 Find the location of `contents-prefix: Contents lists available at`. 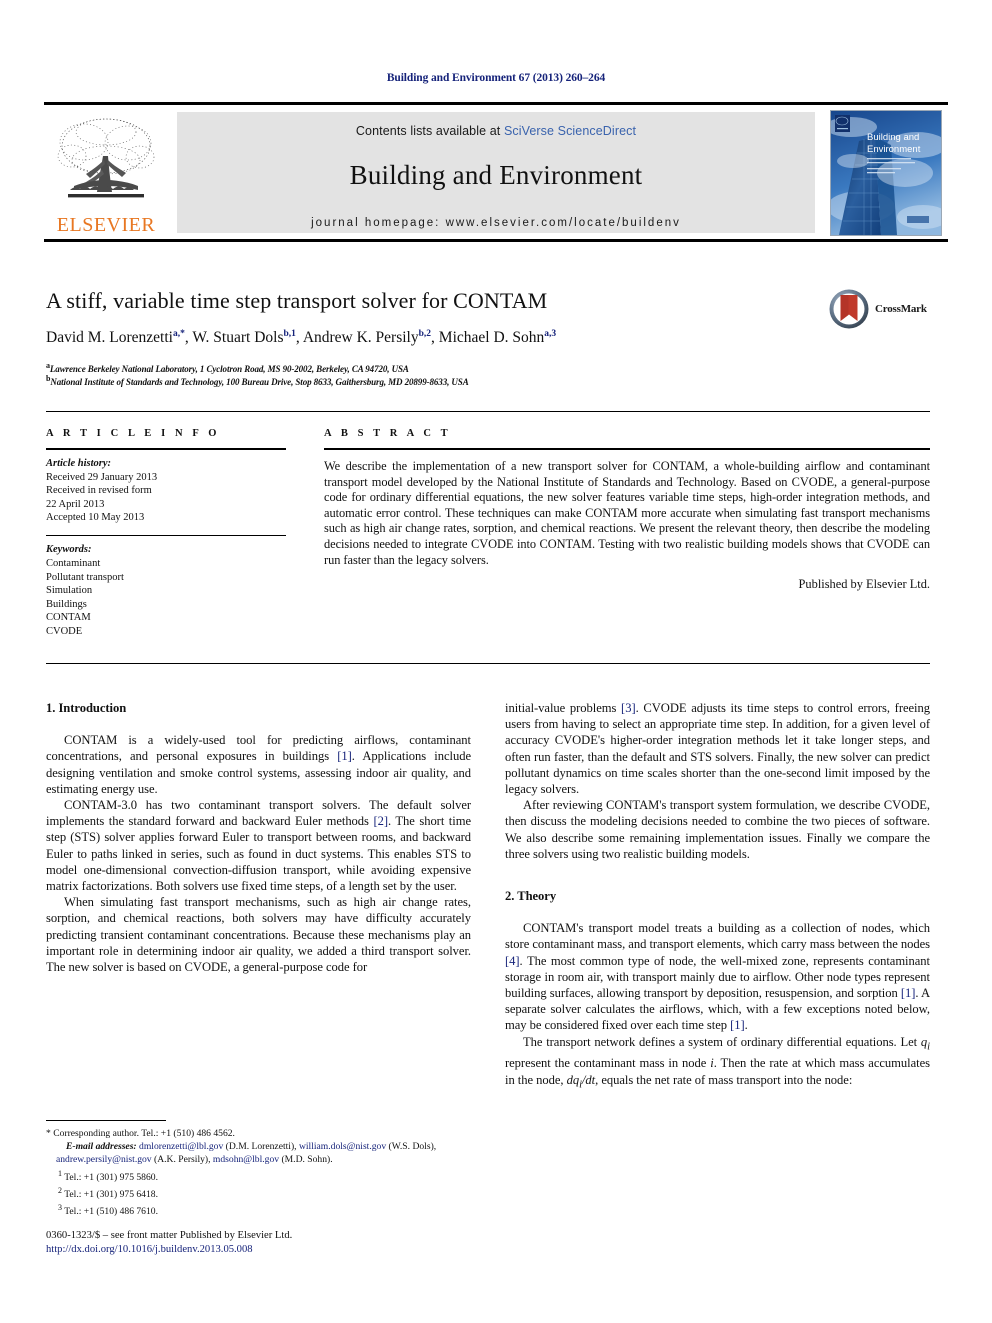

contents-prefix: Contents lists available at is located at coordinates (429, 131).